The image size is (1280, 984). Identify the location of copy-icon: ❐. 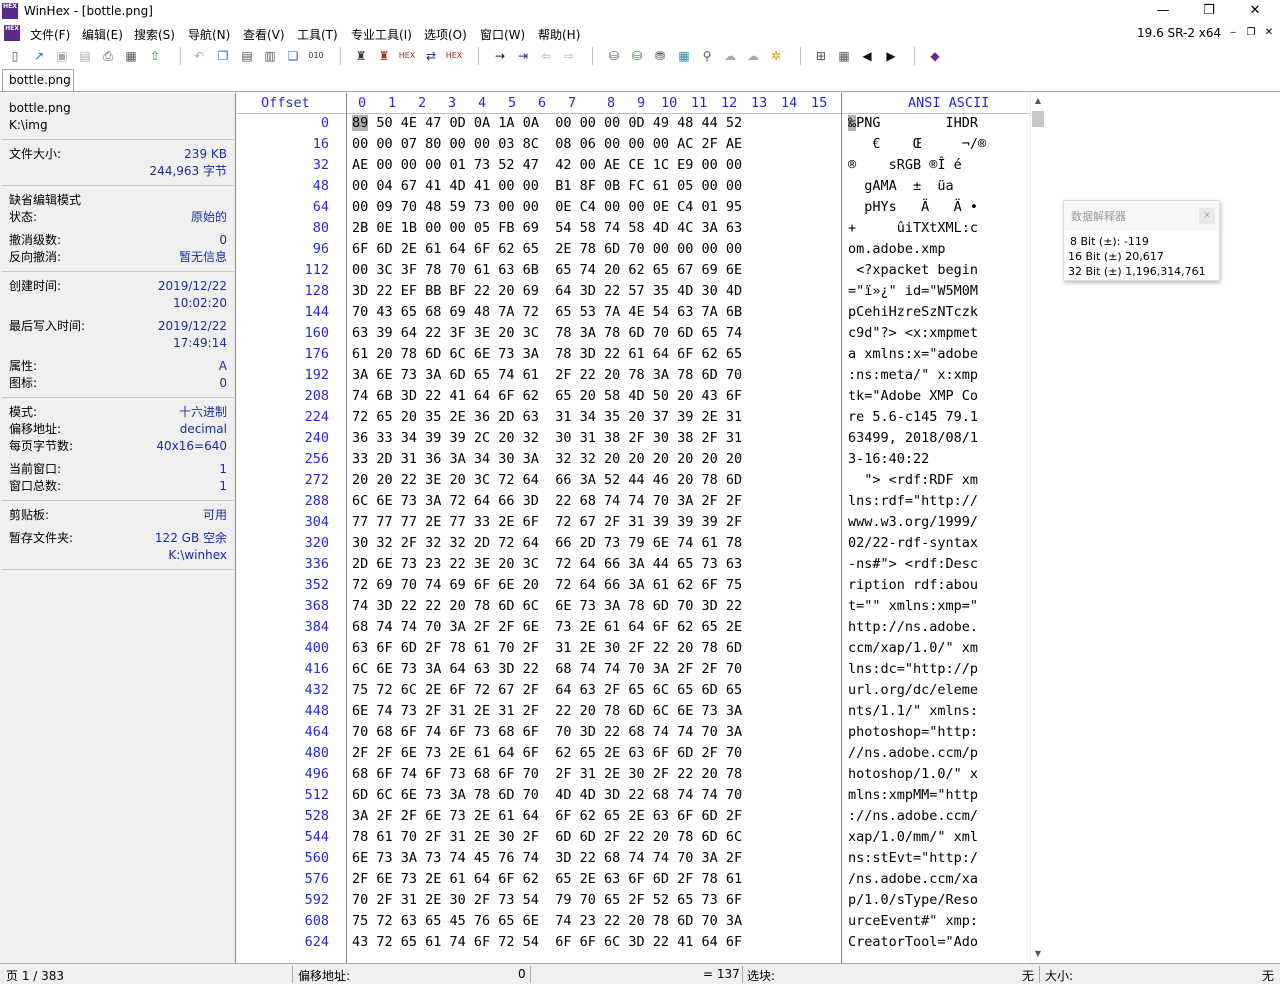
(223, 56).